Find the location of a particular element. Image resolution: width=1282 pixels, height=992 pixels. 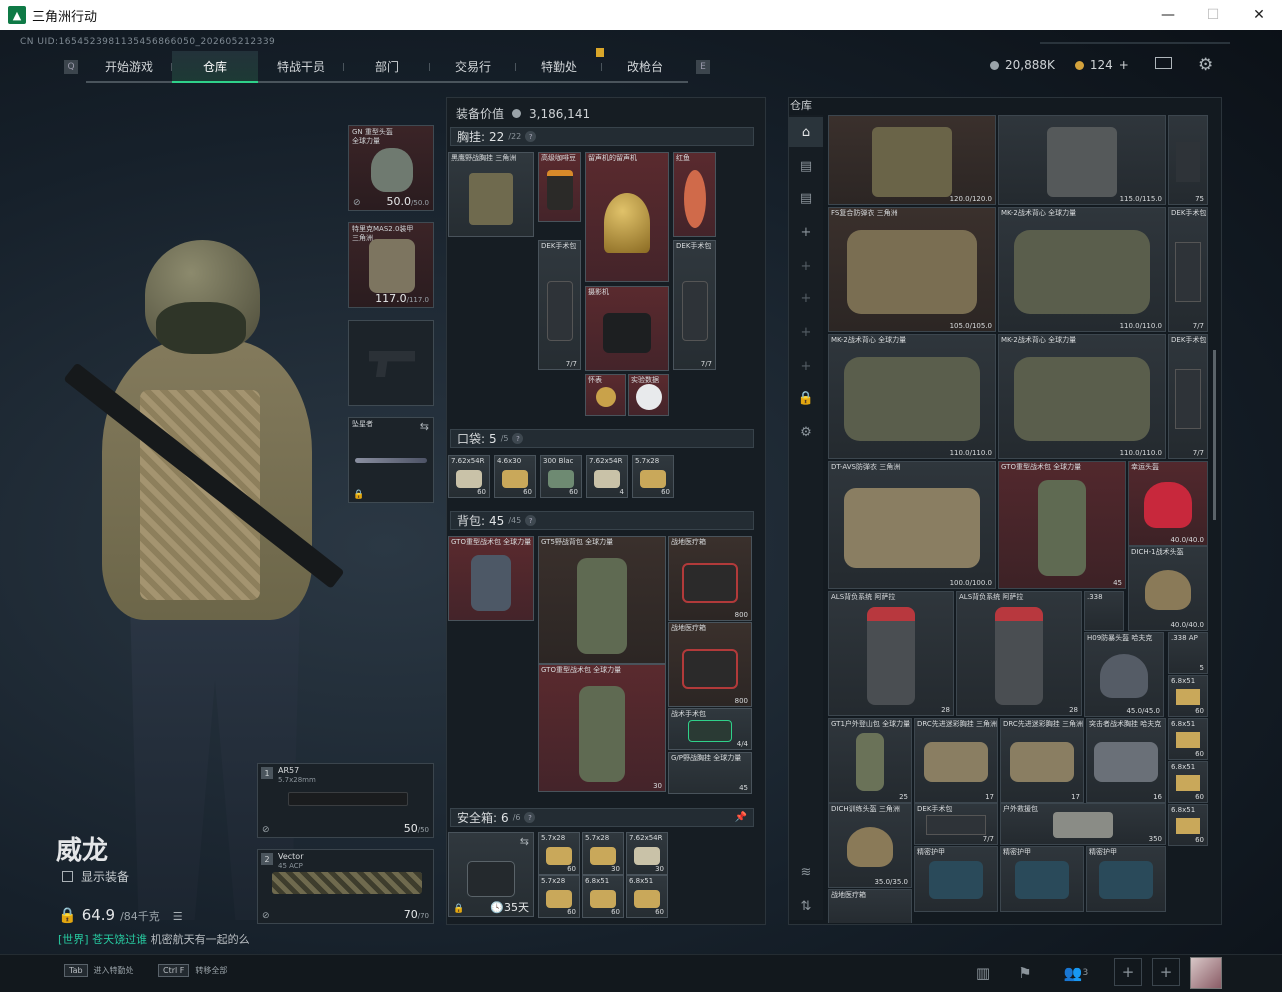

stash-item: 突击者战术胸挂 哈夫克 16 is located at coordinates (1126, 760).